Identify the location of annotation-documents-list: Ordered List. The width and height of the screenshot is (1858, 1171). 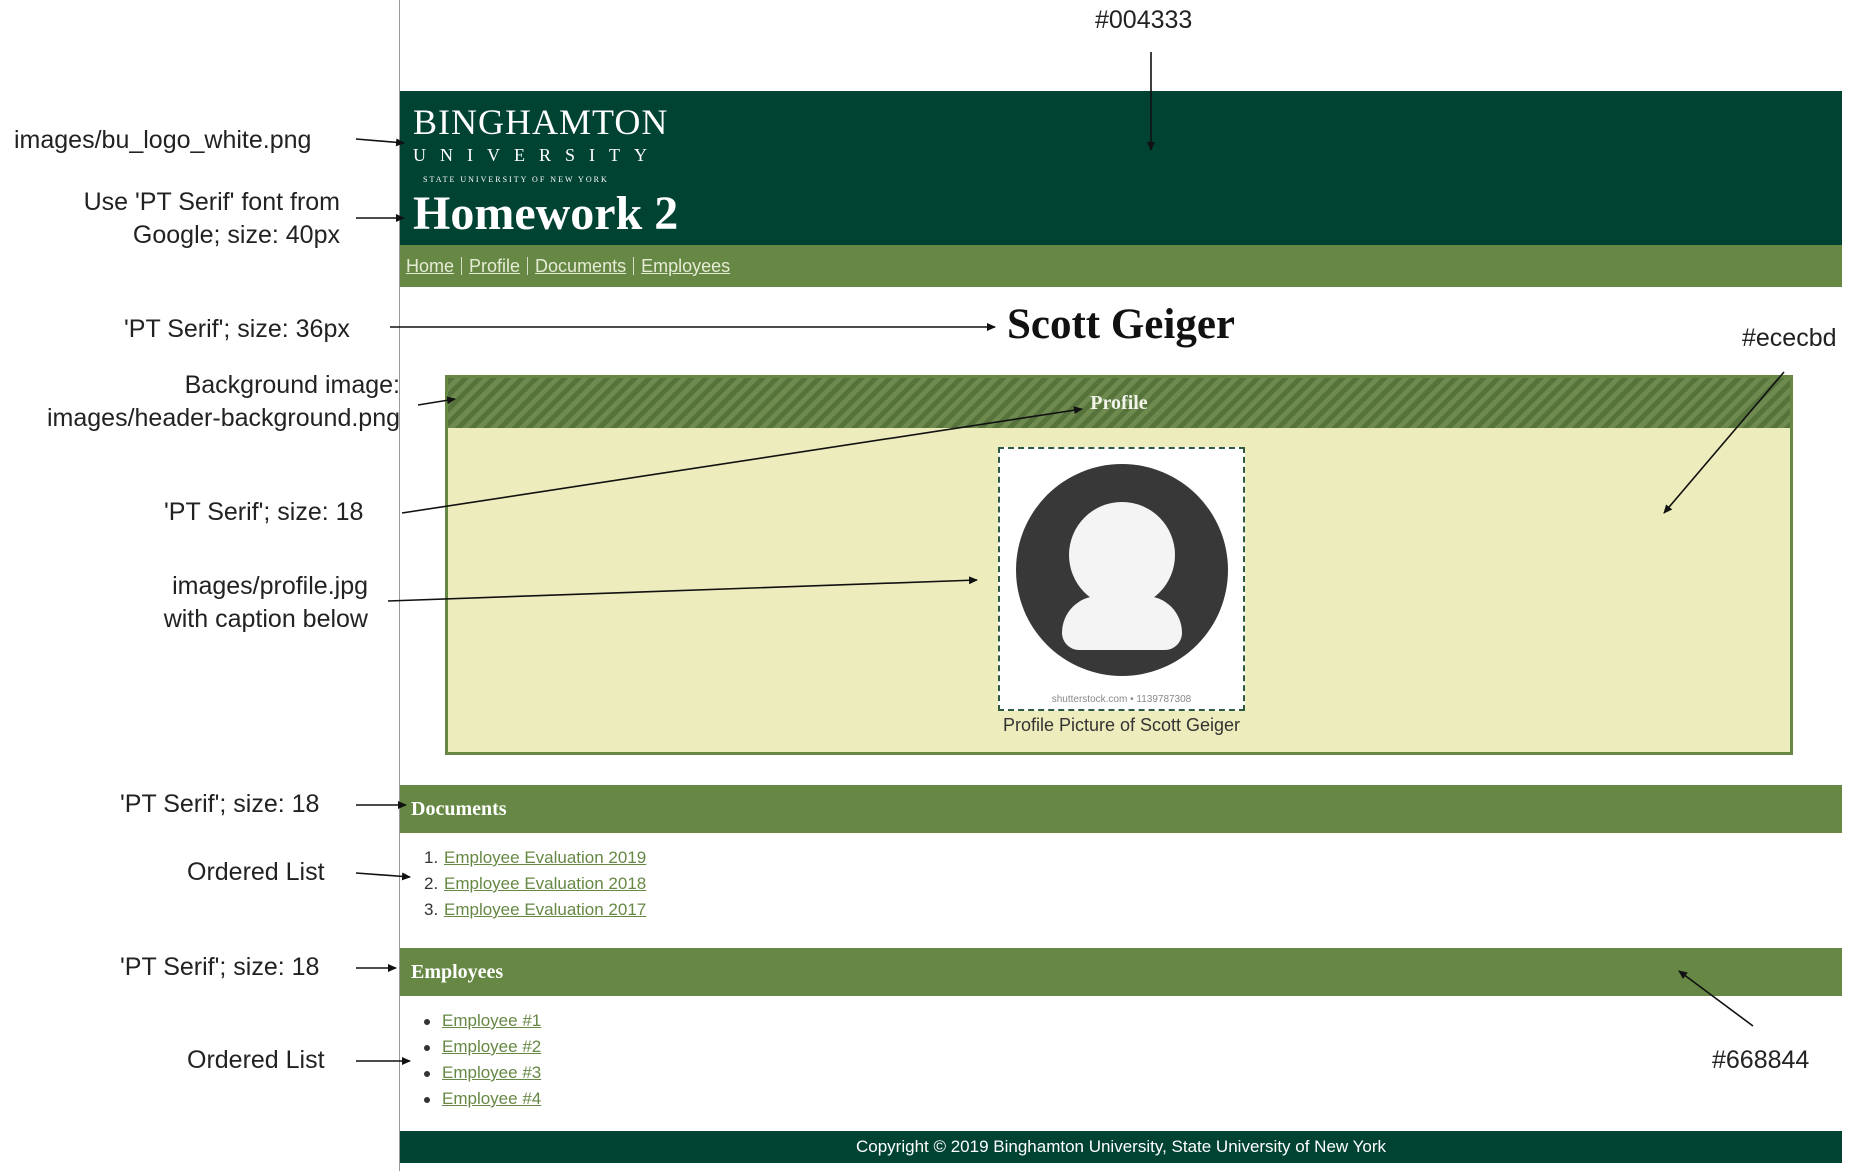
(256, 872).